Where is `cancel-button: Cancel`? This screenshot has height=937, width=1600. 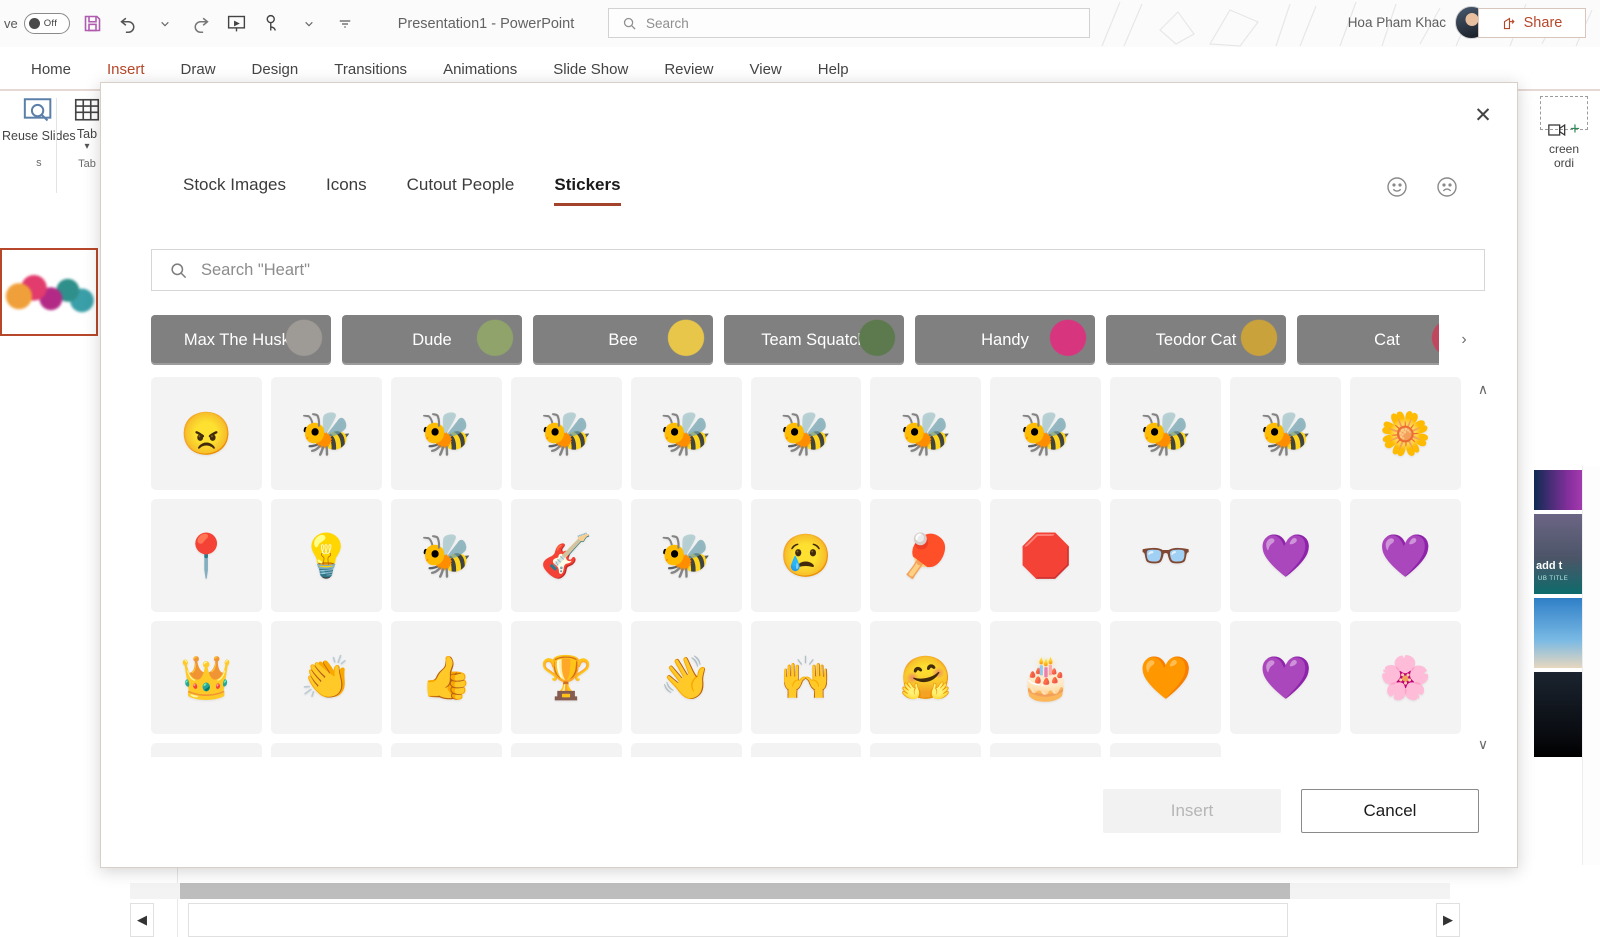 cancel-button: Cancel is located at coordinates (1390, 811).